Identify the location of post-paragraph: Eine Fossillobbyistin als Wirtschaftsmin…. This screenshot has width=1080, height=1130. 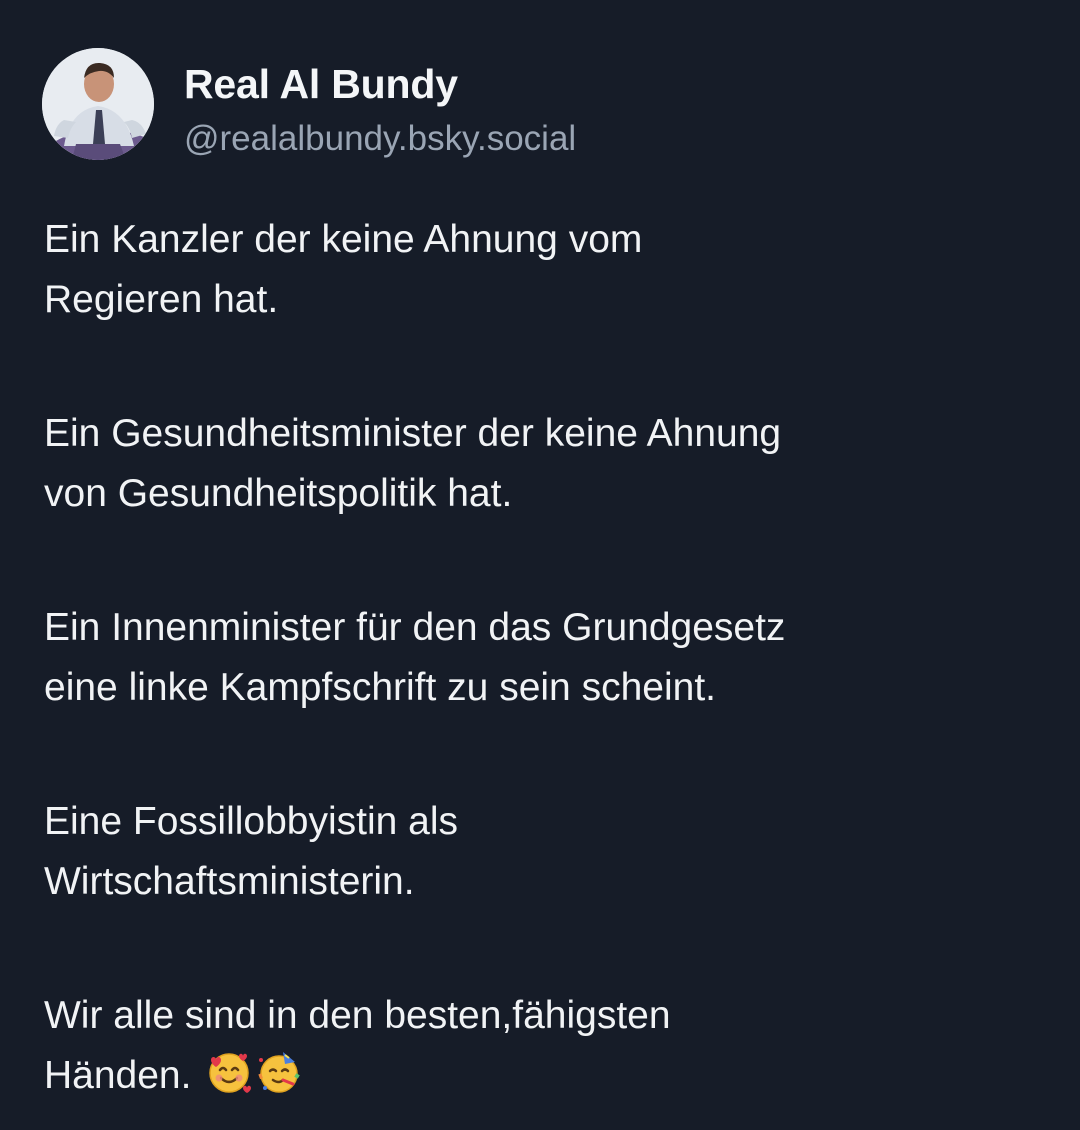
(251, 851).